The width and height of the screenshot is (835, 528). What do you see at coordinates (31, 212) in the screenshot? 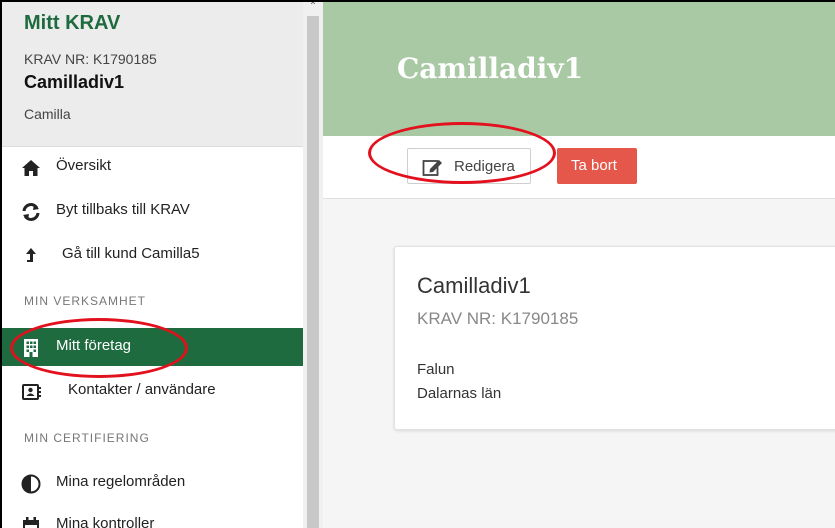
I see `refresh-icon` at bounding box center [31, 212].